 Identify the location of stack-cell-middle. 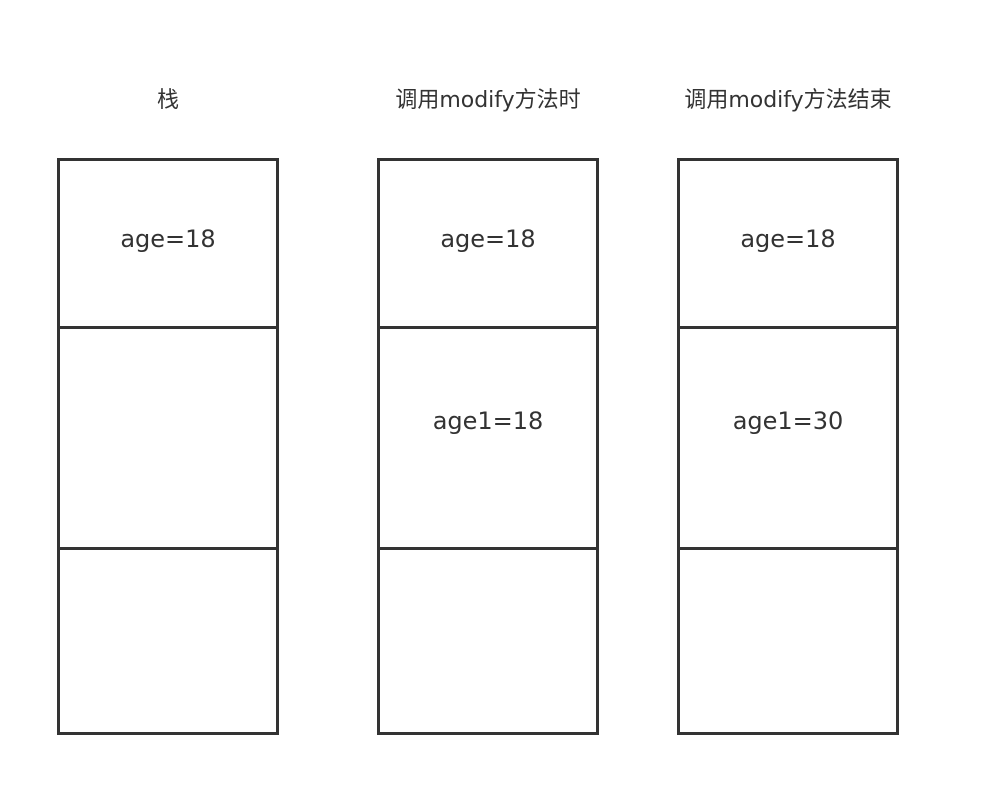
(168, 439).